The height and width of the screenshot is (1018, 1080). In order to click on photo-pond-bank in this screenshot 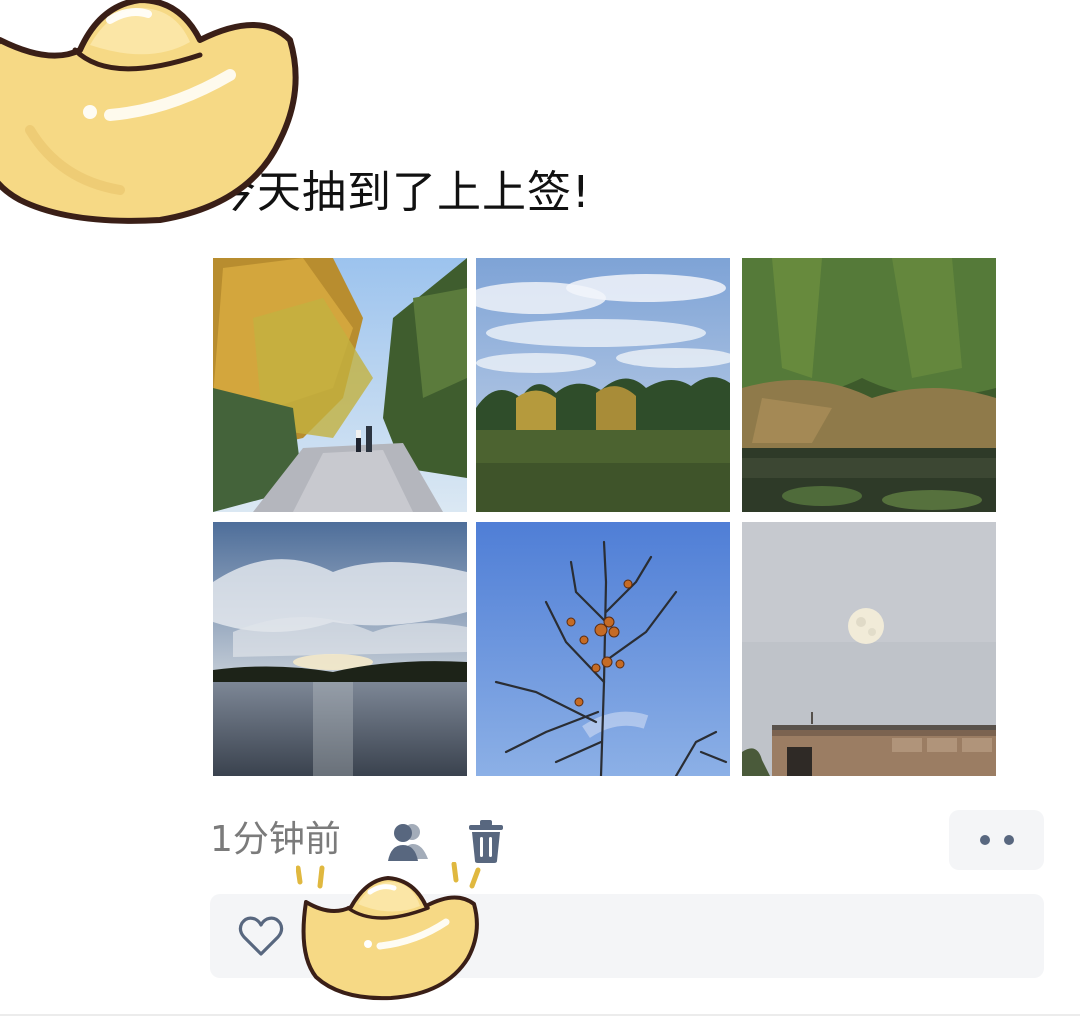, I will do `click(869, 385)`.